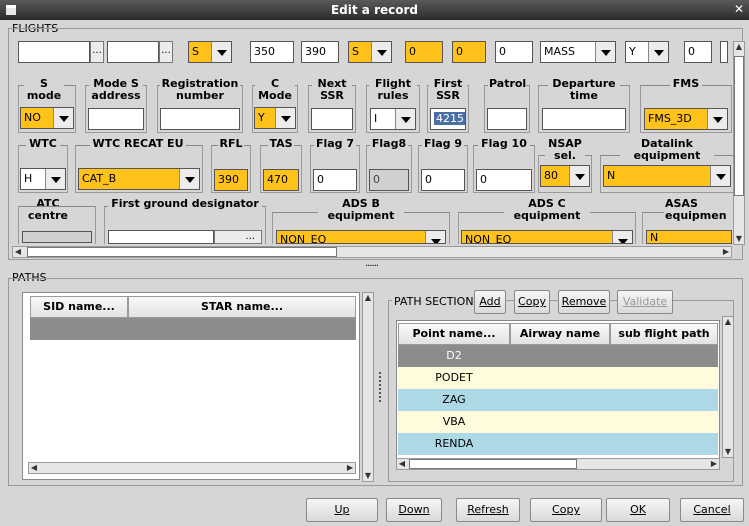  Describe the element at coordinates (443, 180) in the screenshot. I see `flag9-input: 0` at that location.